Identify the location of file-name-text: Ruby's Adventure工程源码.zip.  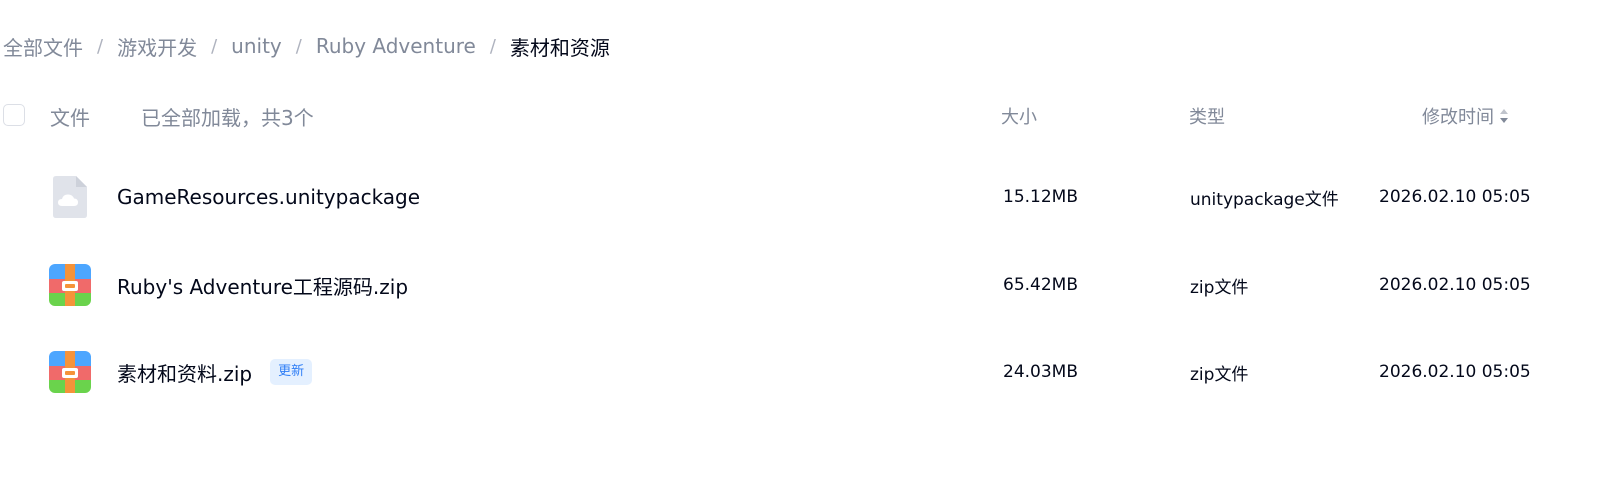
(263, 286).